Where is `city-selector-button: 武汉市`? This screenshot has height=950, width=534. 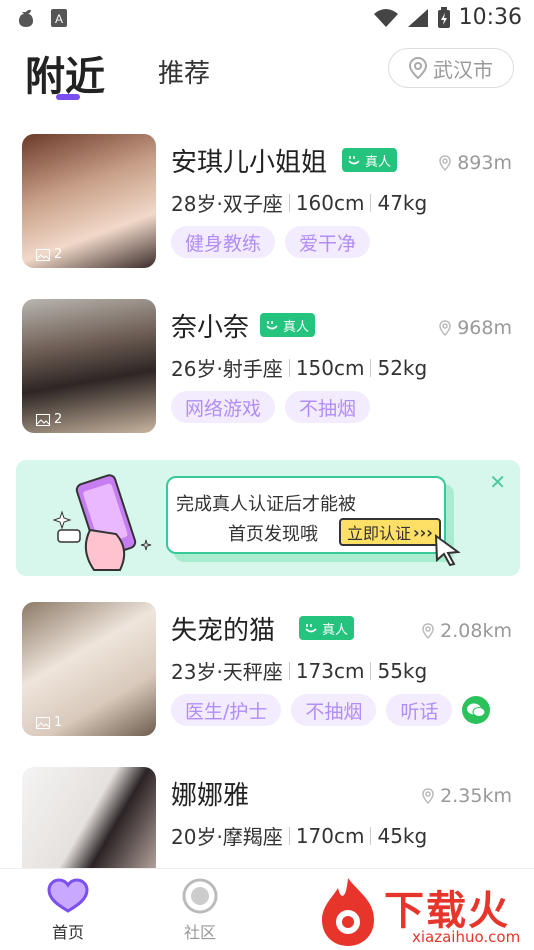
city-selector-button: 武汉市 is located at coordinates (451, 68).